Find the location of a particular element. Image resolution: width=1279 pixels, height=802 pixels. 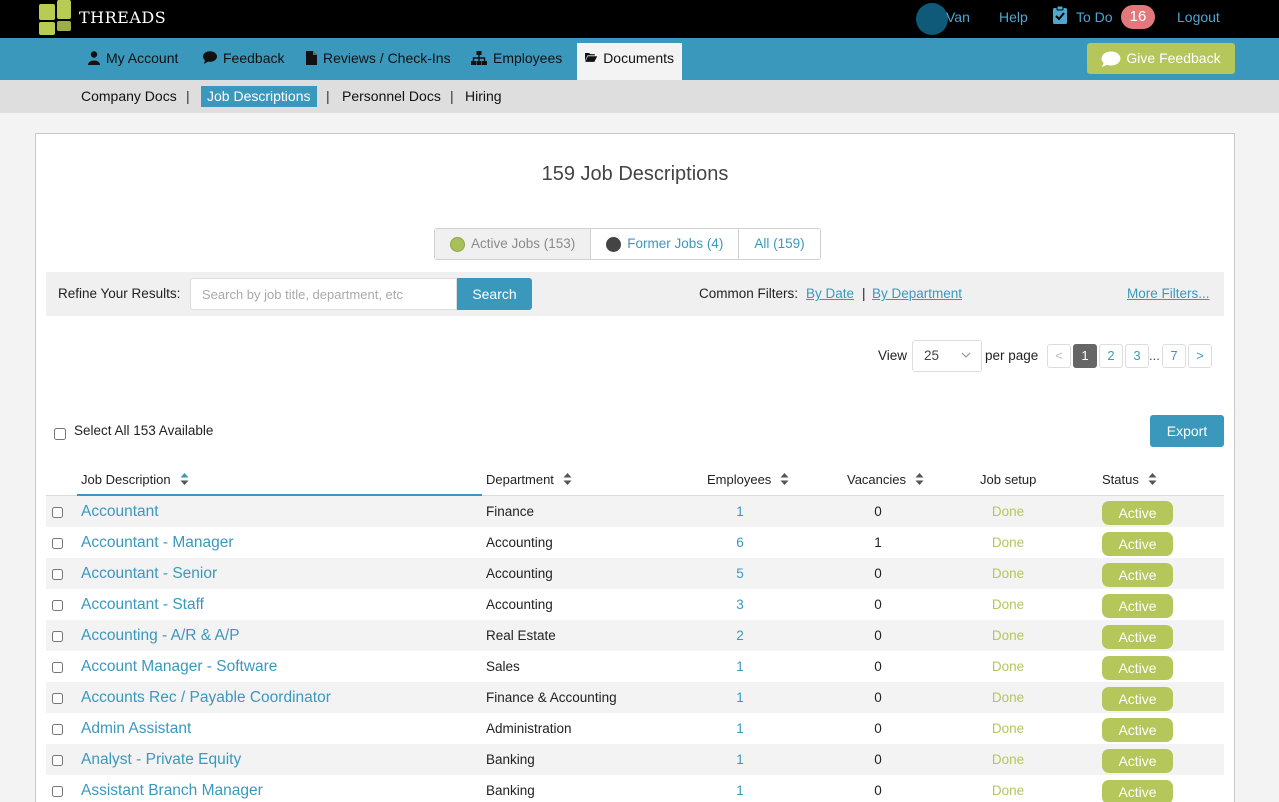

subnav-personnel-docs: Personnel Docs is located at coordinates (391, 96).